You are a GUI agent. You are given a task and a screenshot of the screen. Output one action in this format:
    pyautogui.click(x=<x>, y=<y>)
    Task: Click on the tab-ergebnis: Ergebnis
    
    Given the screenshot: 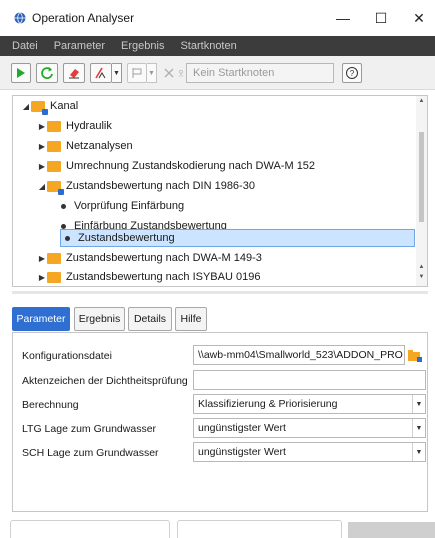 What is the action you would take?
    pyautogui.click(x=99, y=319)
    